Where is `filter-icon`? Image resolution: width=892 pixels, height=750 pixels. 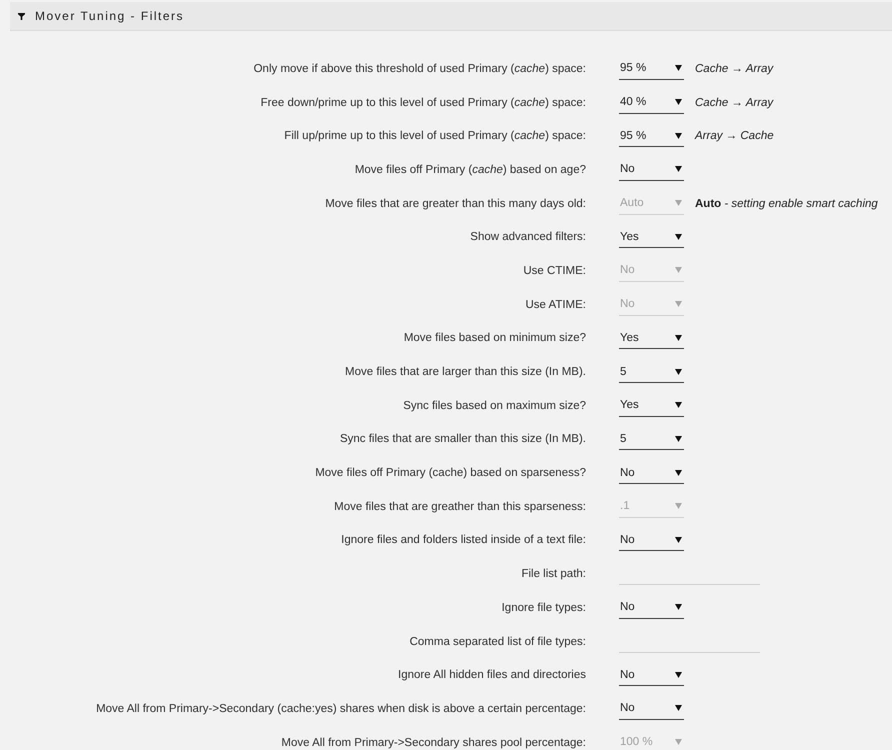
filter-icon is located at coordinates (21, 16).